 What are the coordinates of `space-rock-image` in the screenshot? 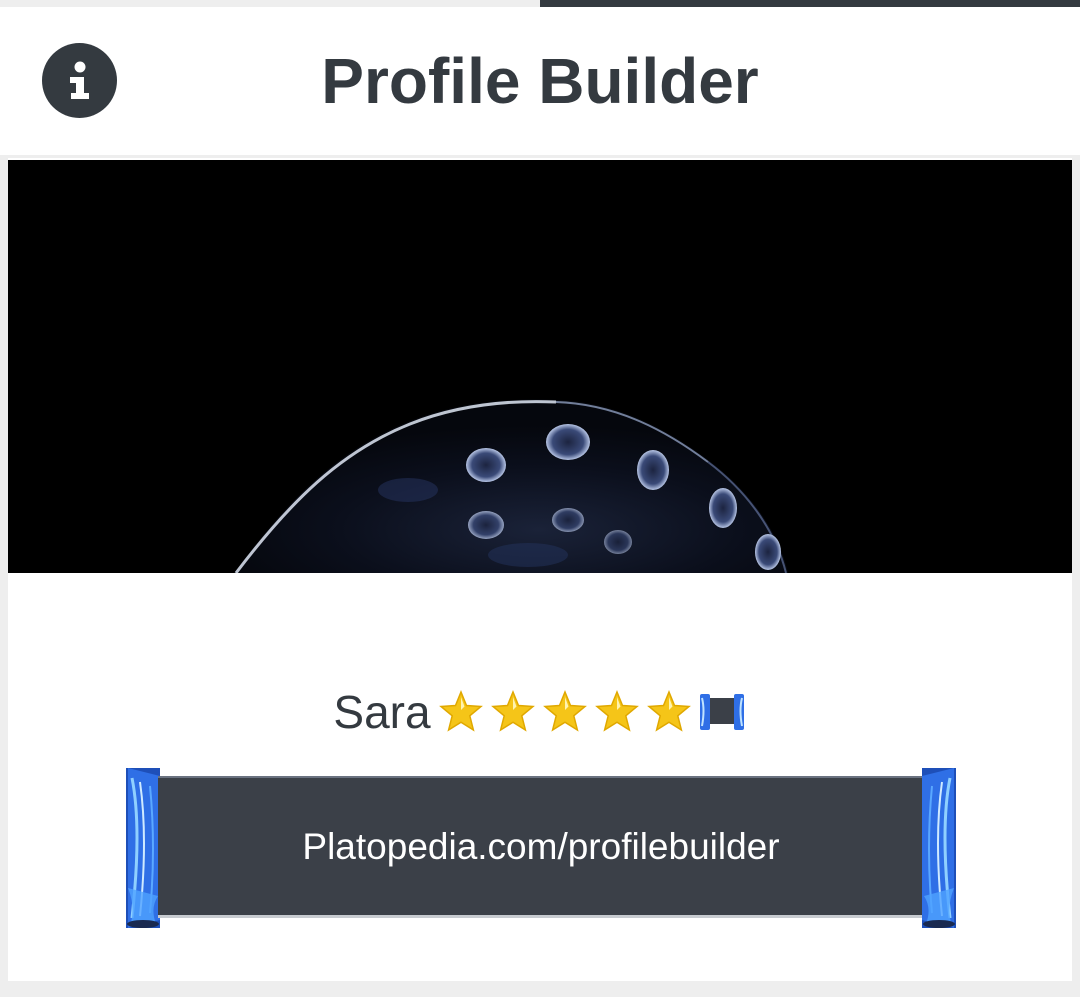 It's located at (511, 486).